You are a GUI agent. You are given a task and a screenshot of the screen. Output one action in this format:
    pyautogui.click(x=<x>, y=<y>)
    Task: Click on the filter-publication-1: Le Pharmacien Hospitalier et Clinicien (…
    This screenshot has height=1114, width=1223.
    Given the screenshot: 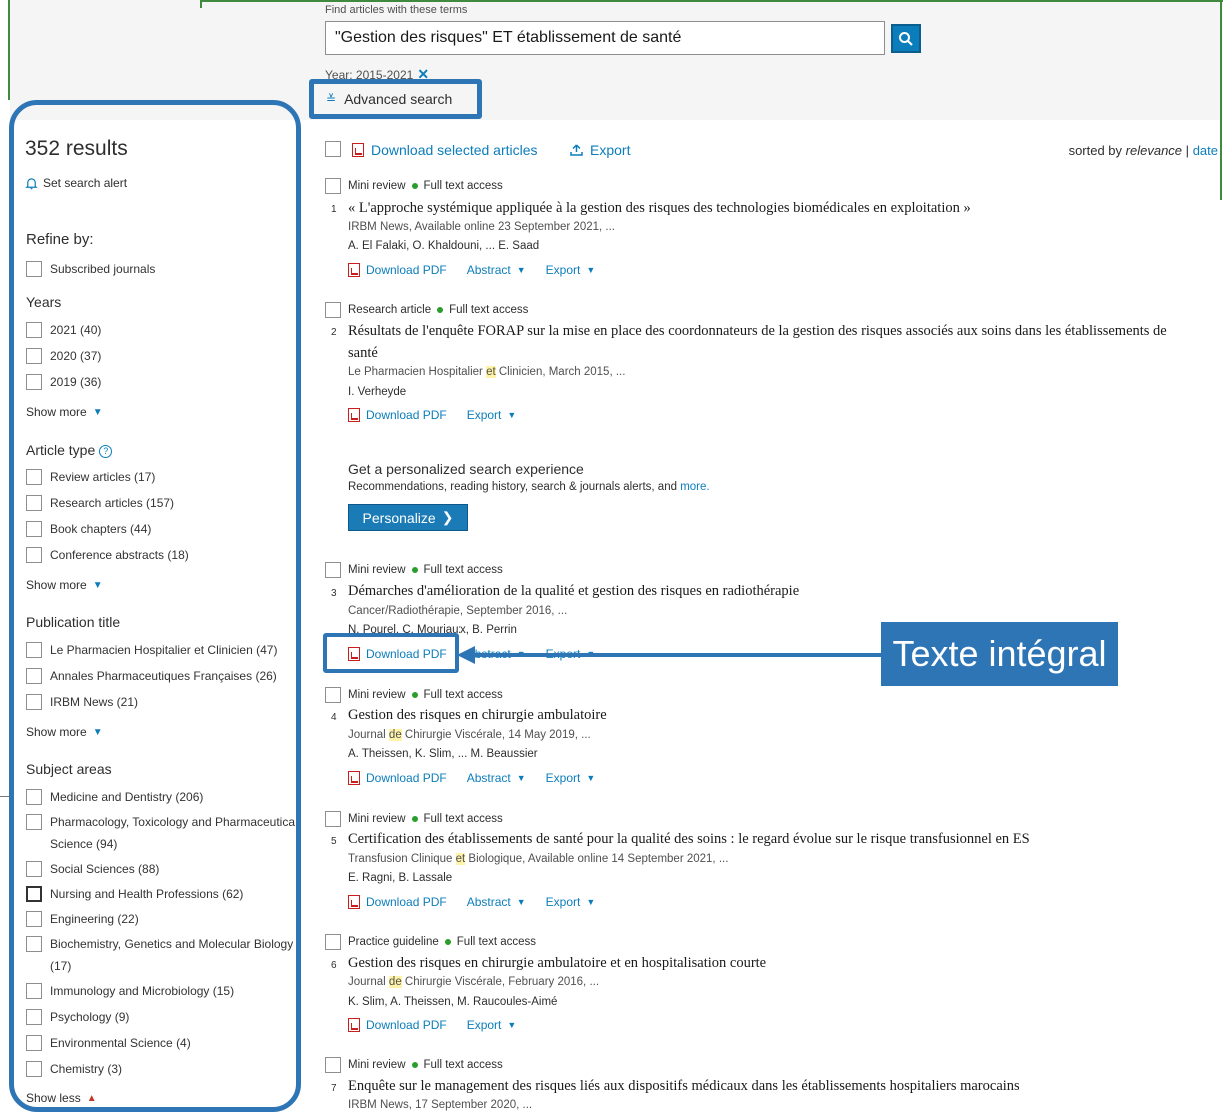 What is the action you would take?
    pyautogui.click(x=151, y=650)
    